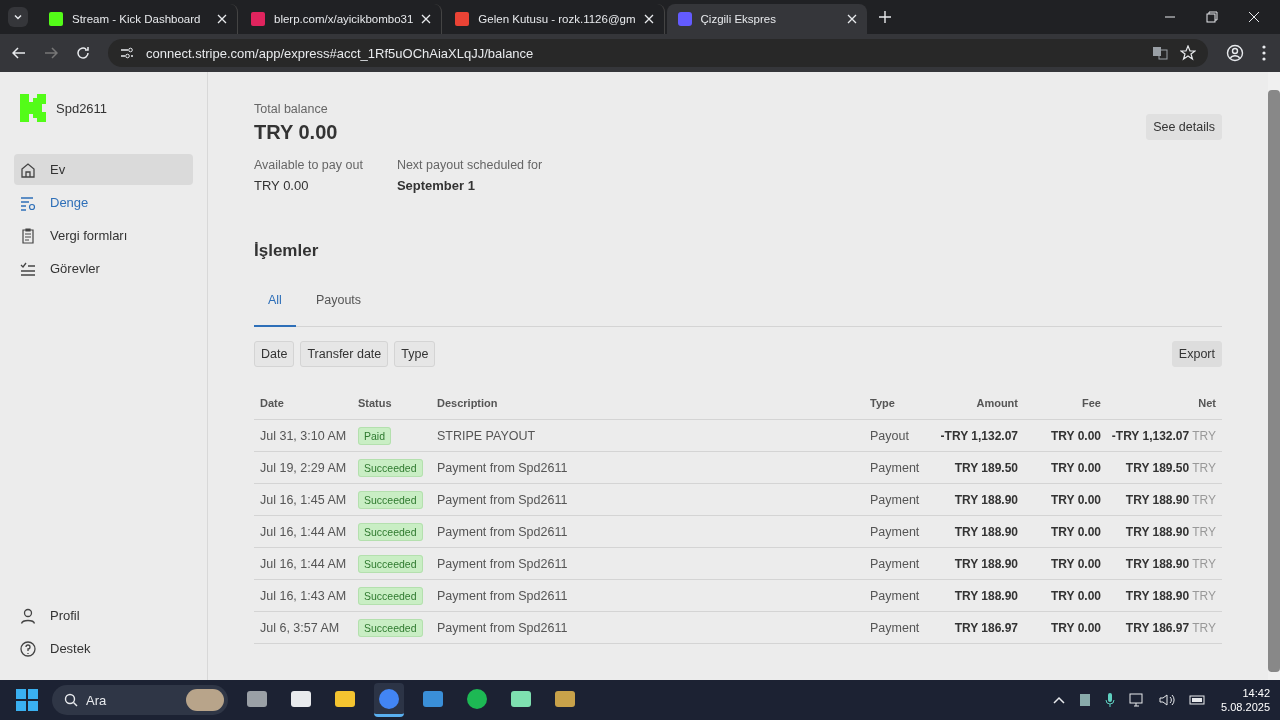 The height and width of the screenshot is (720, 1280). Describe the element at coordinates (272, 403) in the screenshot. I see `column-header: Date` at that location.